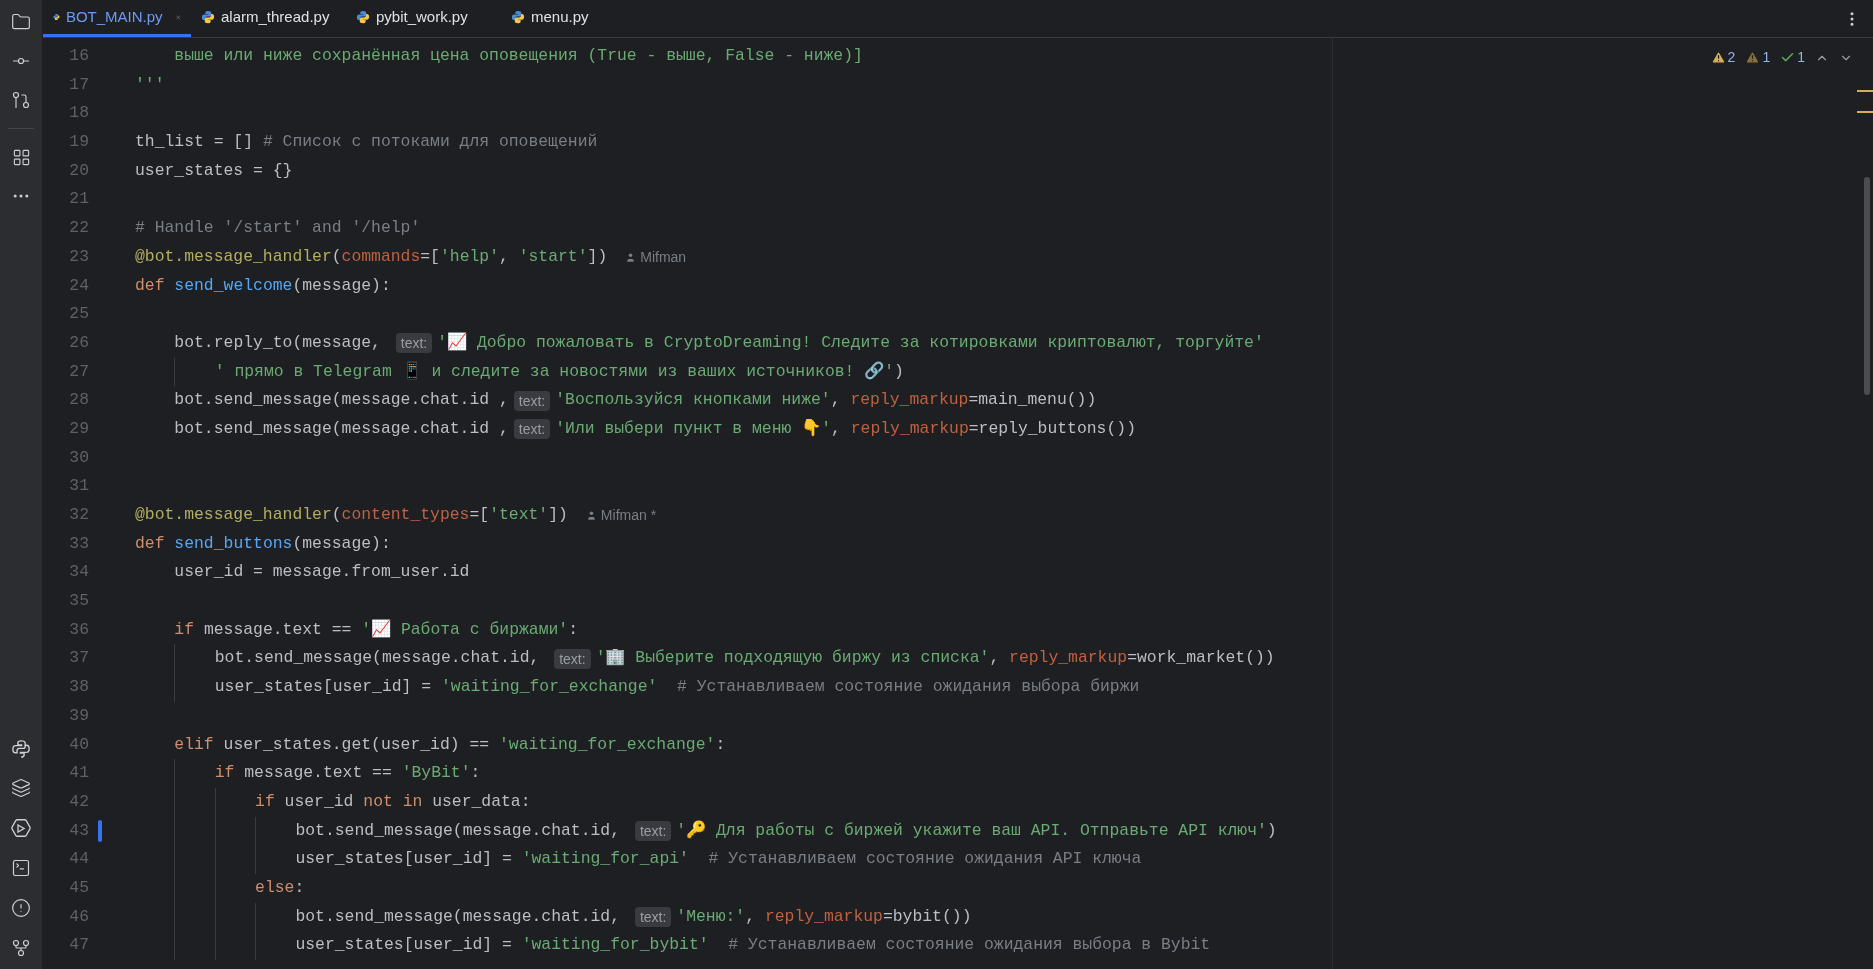  Describe the element at coordinates (79, 428) in the screenshot. I see `line-number: 29` at that location.